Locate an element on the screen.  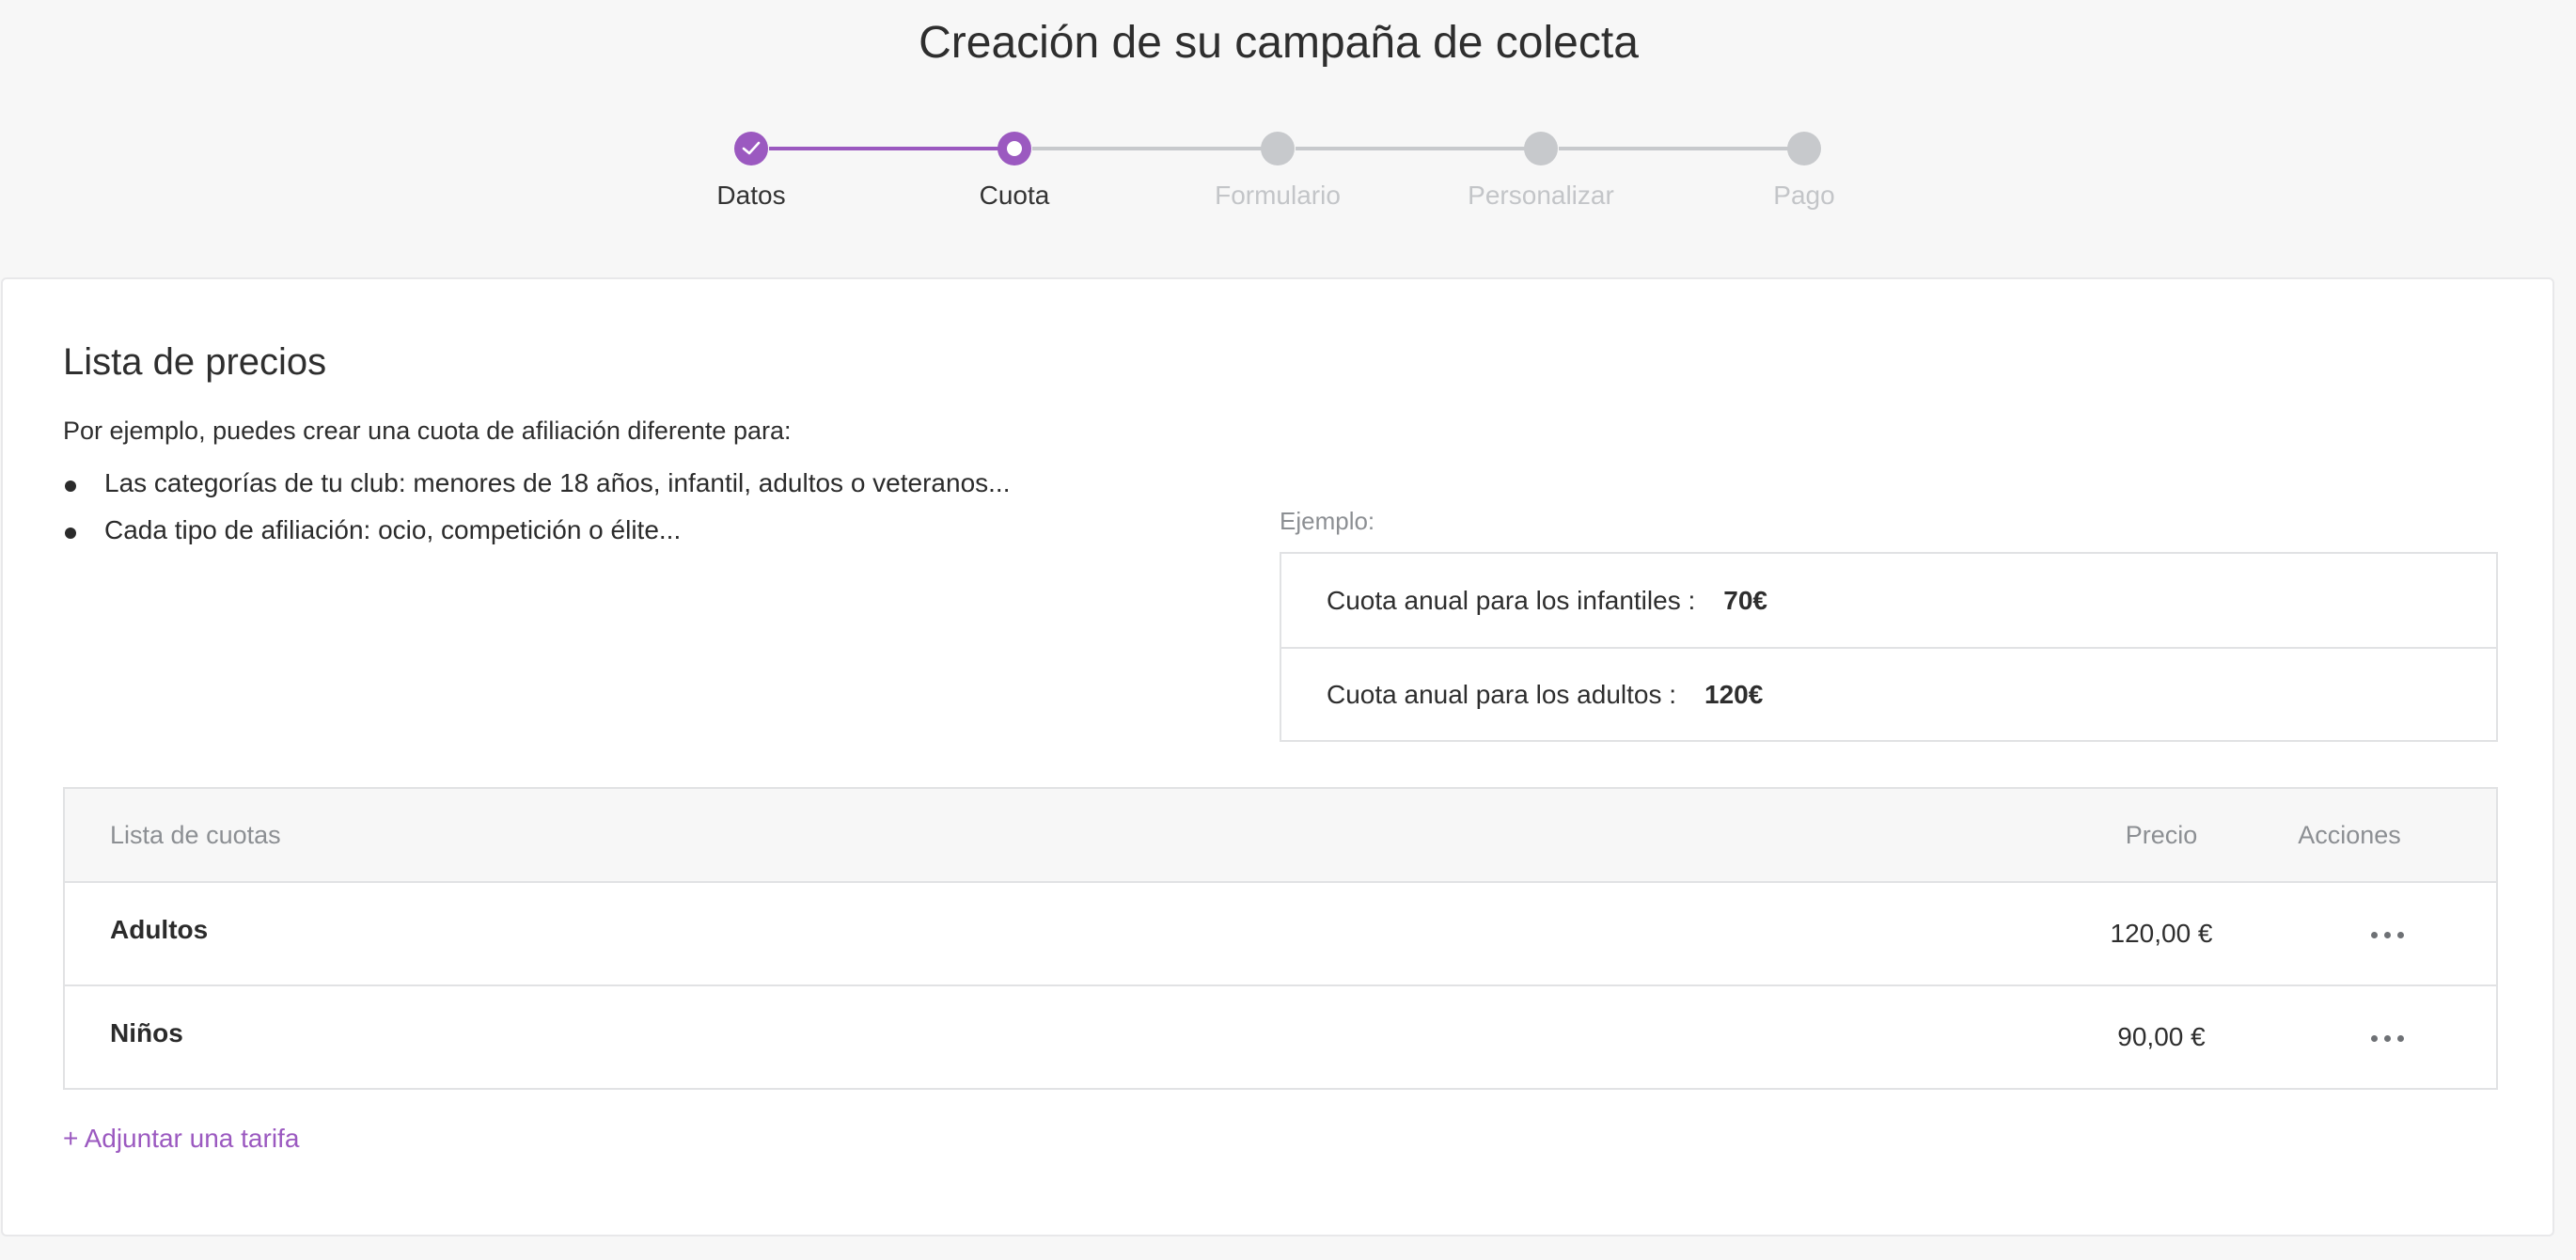
step-label-cuota: Cuota is located at coordinates (1014, 196).